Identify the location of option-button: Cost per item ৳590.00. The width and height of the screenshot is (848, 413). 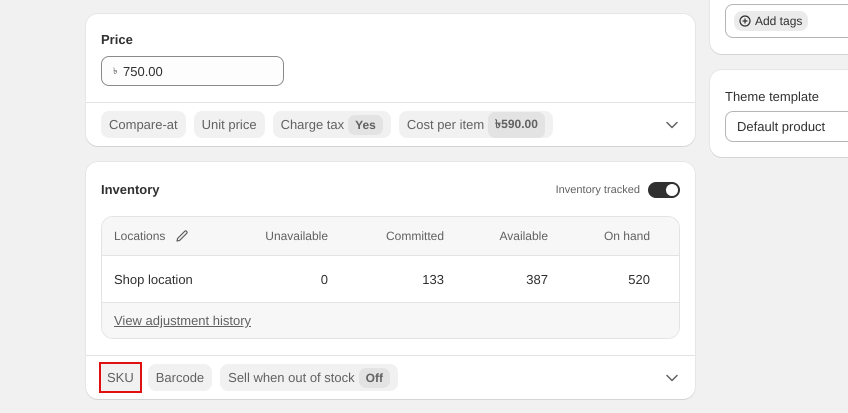
(475, 124).